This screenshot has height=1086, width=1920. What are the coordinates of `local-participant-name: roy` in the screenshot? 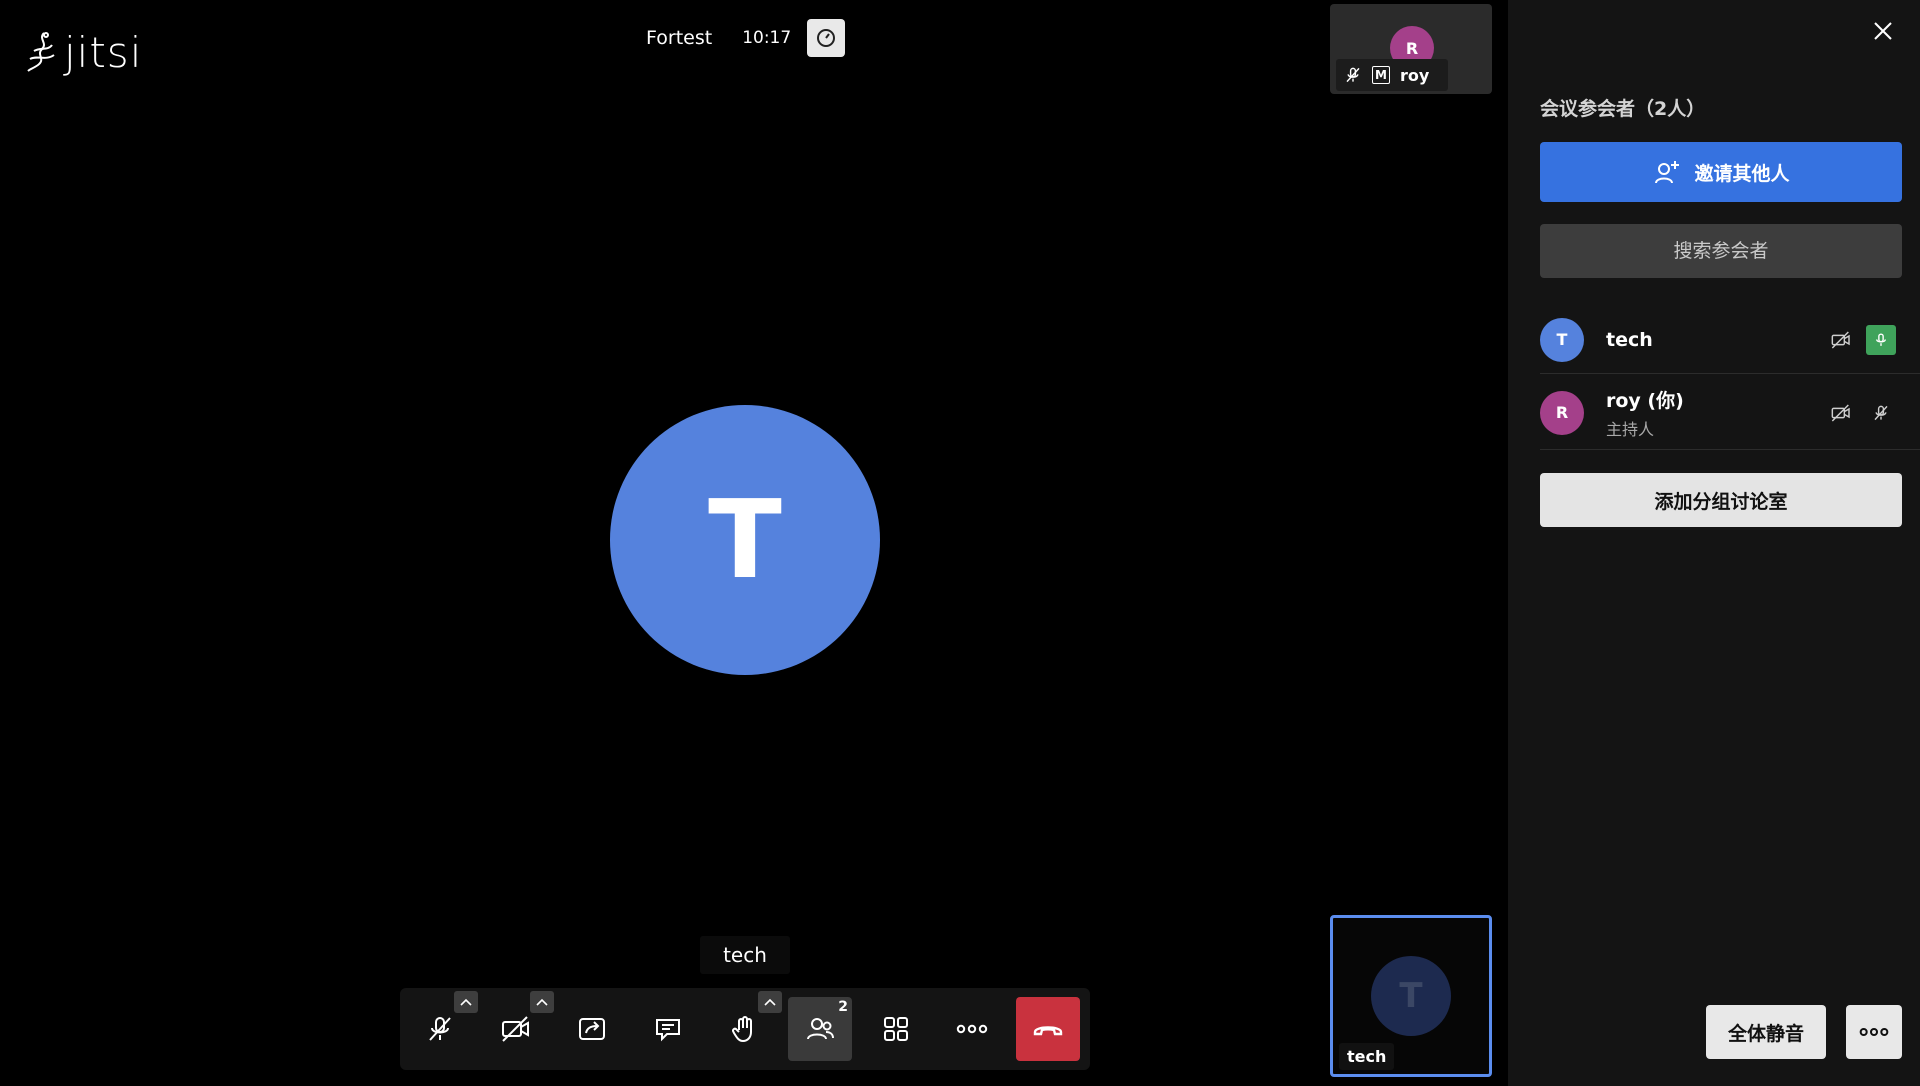 It's located at (1415, 75).